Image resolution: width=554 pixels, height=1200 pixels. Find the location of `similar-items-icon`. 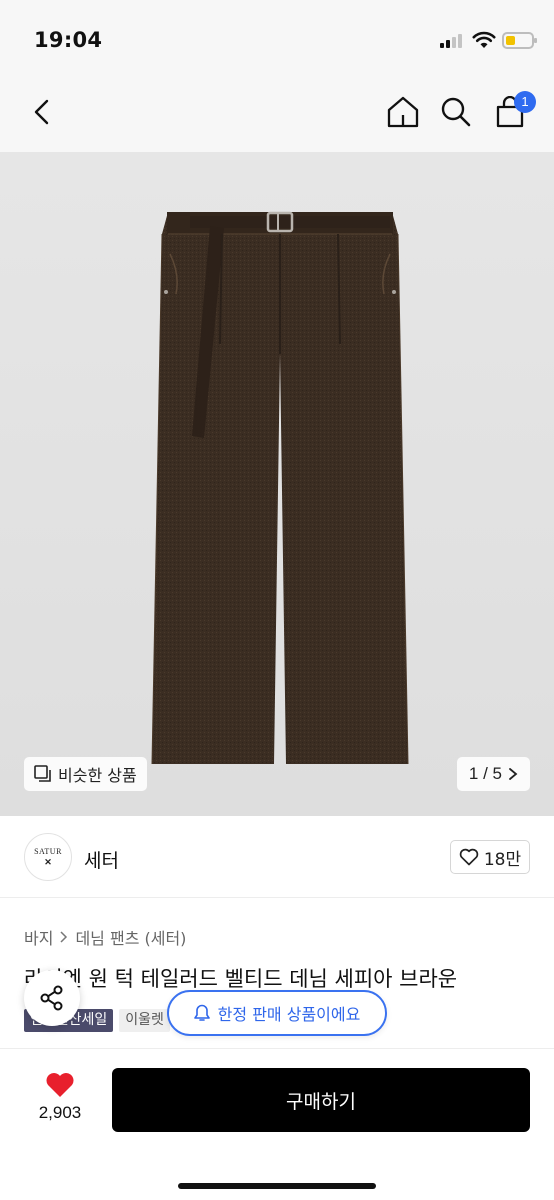

similar-items-icon is located at coordinates (42, 773).